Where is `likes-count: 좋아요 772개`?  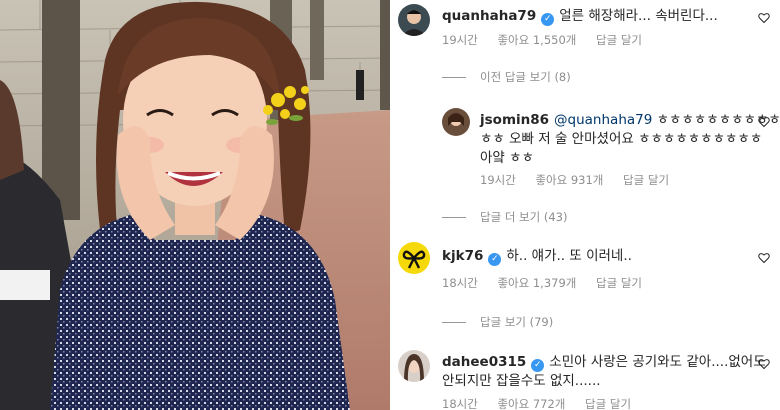
likes-count: 좋아요 772개 is located at coordinates (531, 403).